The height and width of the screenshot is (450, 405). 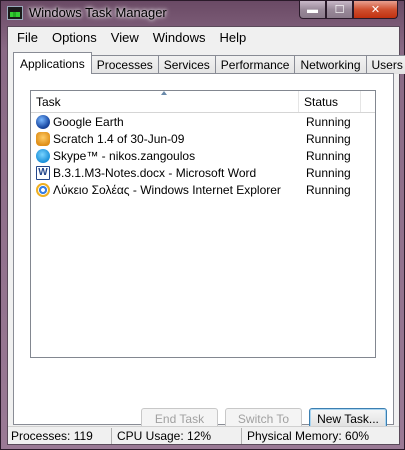 I want to click on tab-processes: Processes, so click(x=124, y=64).